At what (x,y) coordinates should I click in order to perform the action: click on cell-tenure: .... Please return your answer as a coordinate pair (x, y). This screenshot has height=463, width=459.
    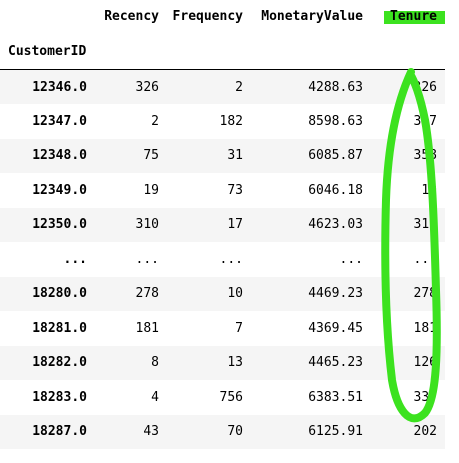
    Looking at the image, I should click on (425, 259).